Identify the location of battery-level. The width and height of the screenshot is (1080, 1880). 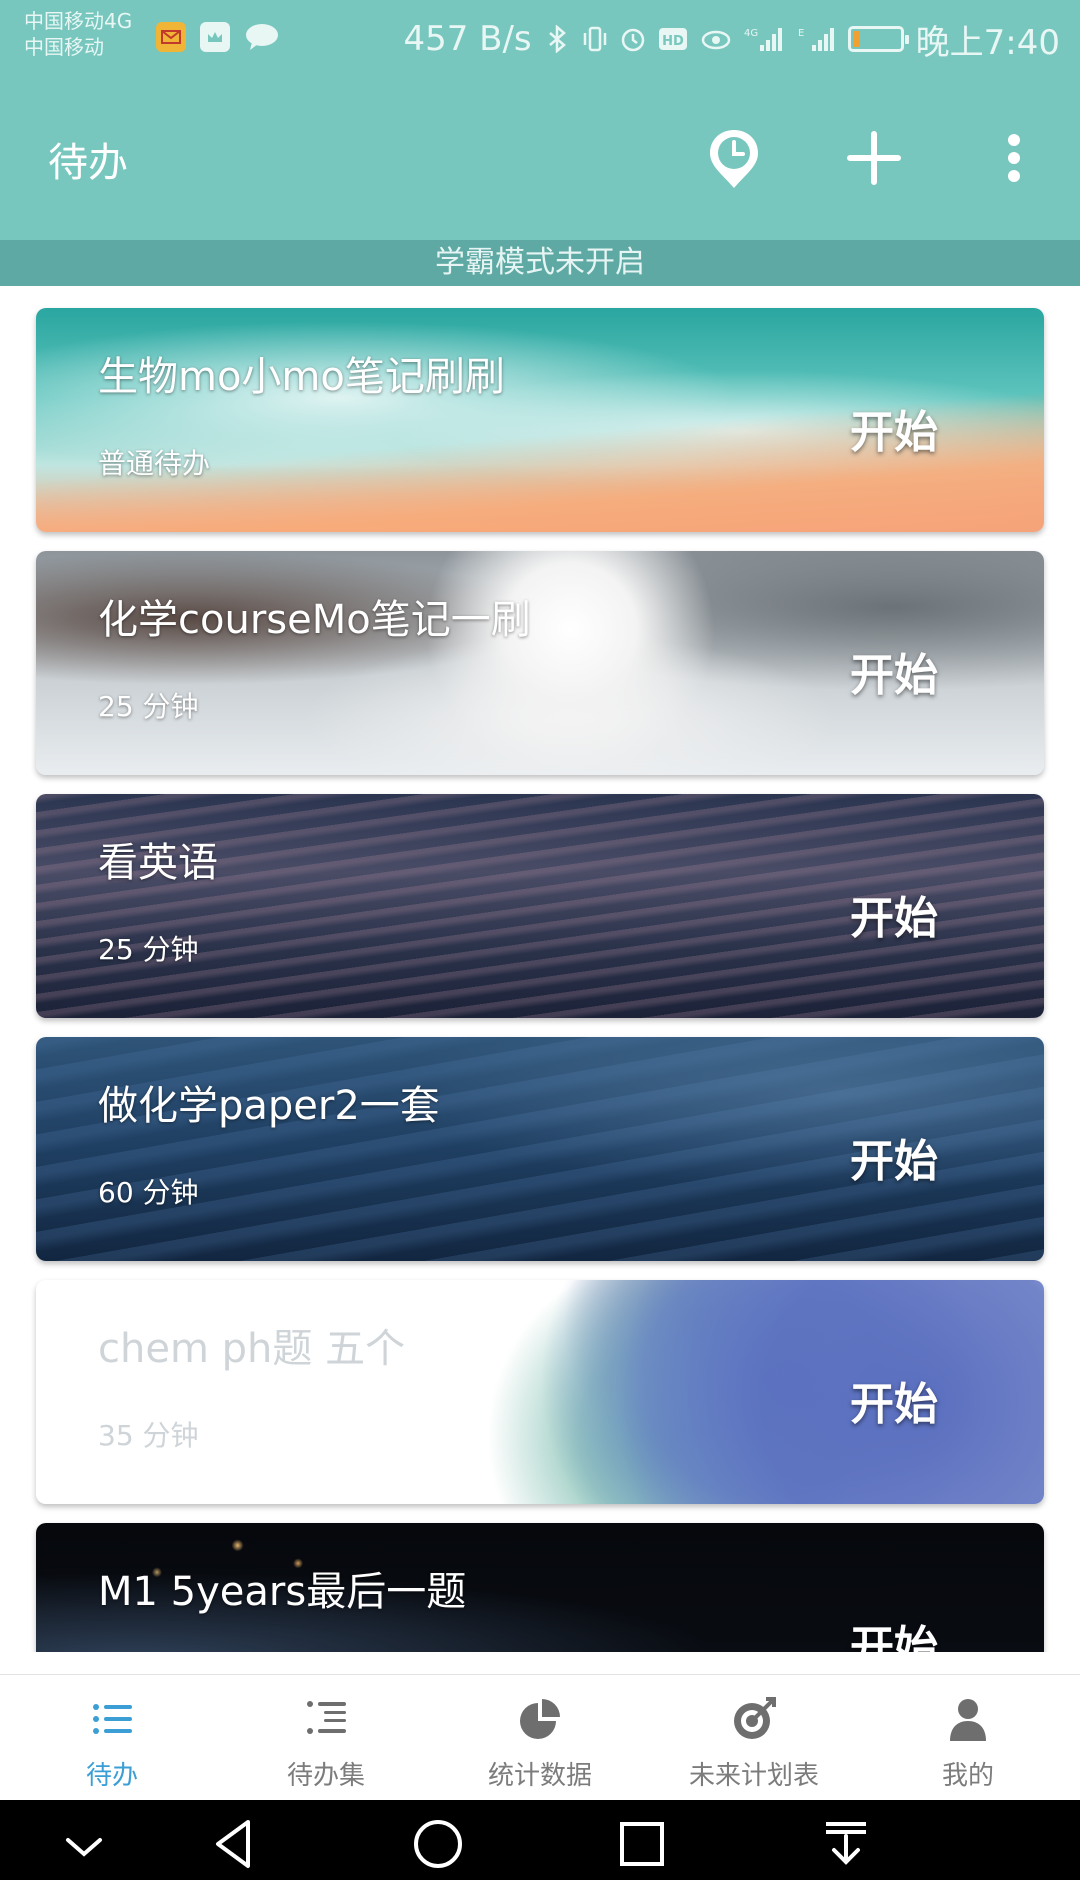
(856, 39).